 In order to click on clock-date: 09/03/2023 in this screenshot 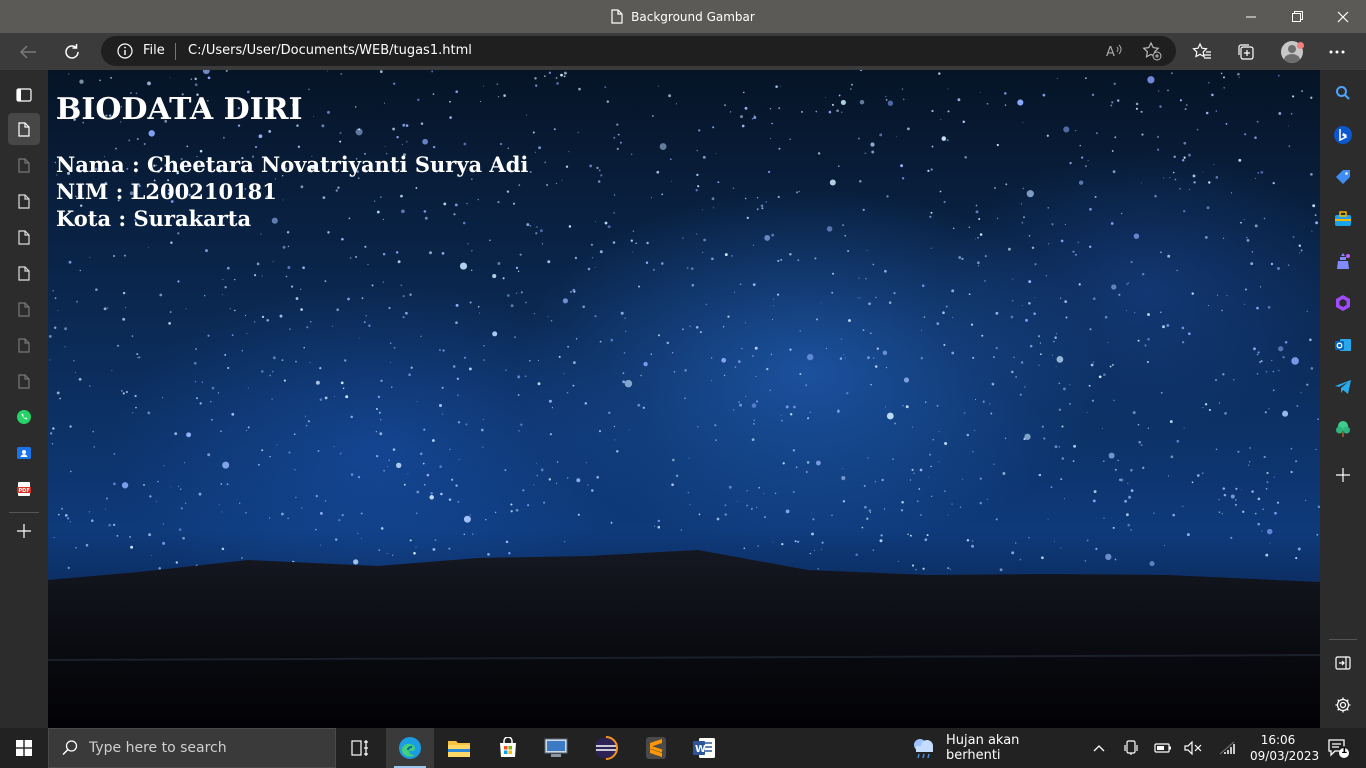, I will do `click(1285, 756)`.